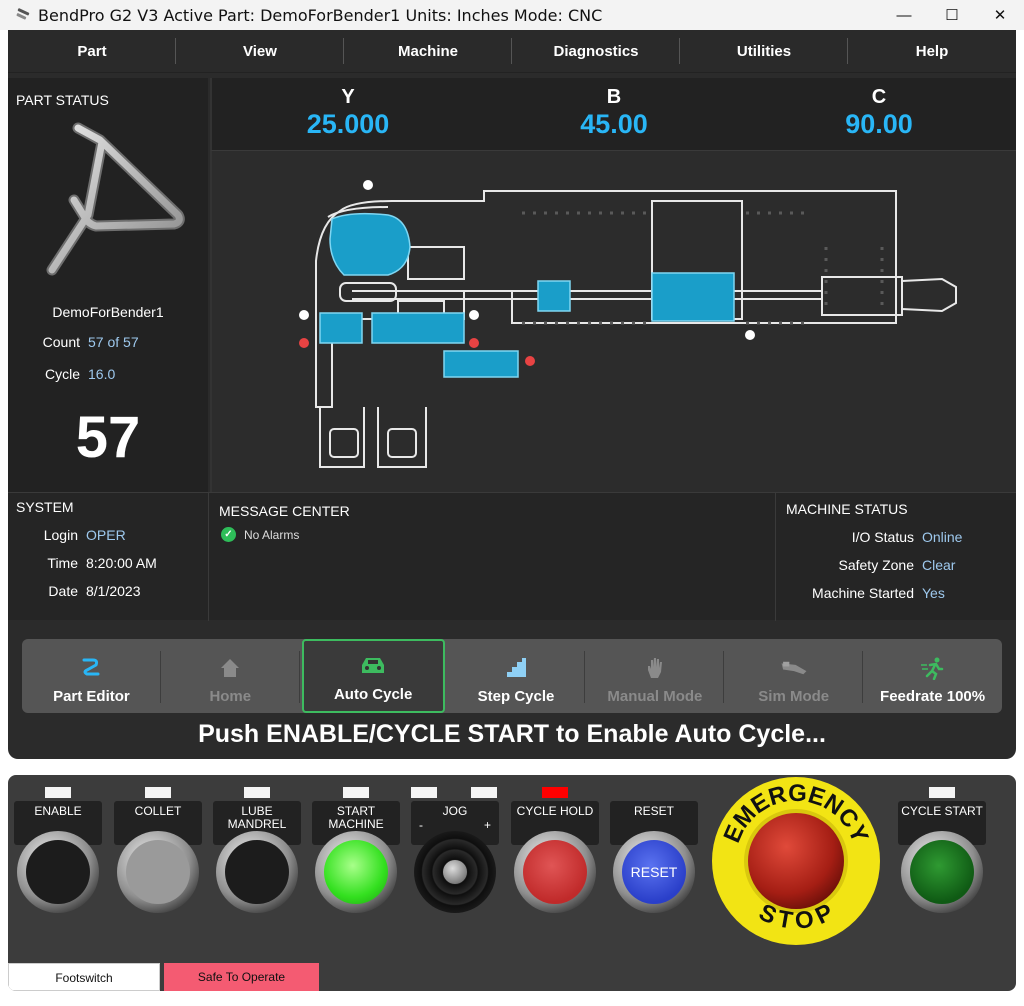  What do you see at coordinates (102, 374) in the screenshot?
I see `cycle-value: 16.0` at bounding box center [102, 374].